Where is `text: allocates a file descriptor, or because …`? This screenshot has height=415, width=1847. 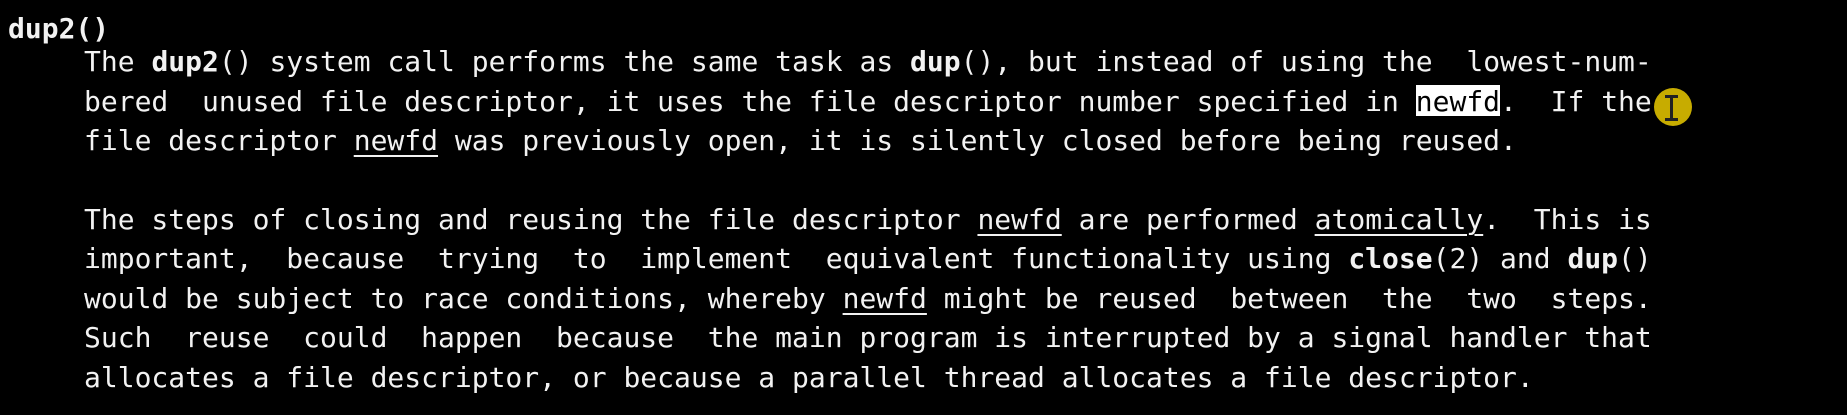
text: allocates a file descriptor, or because … is located at coordinates (809, 377).